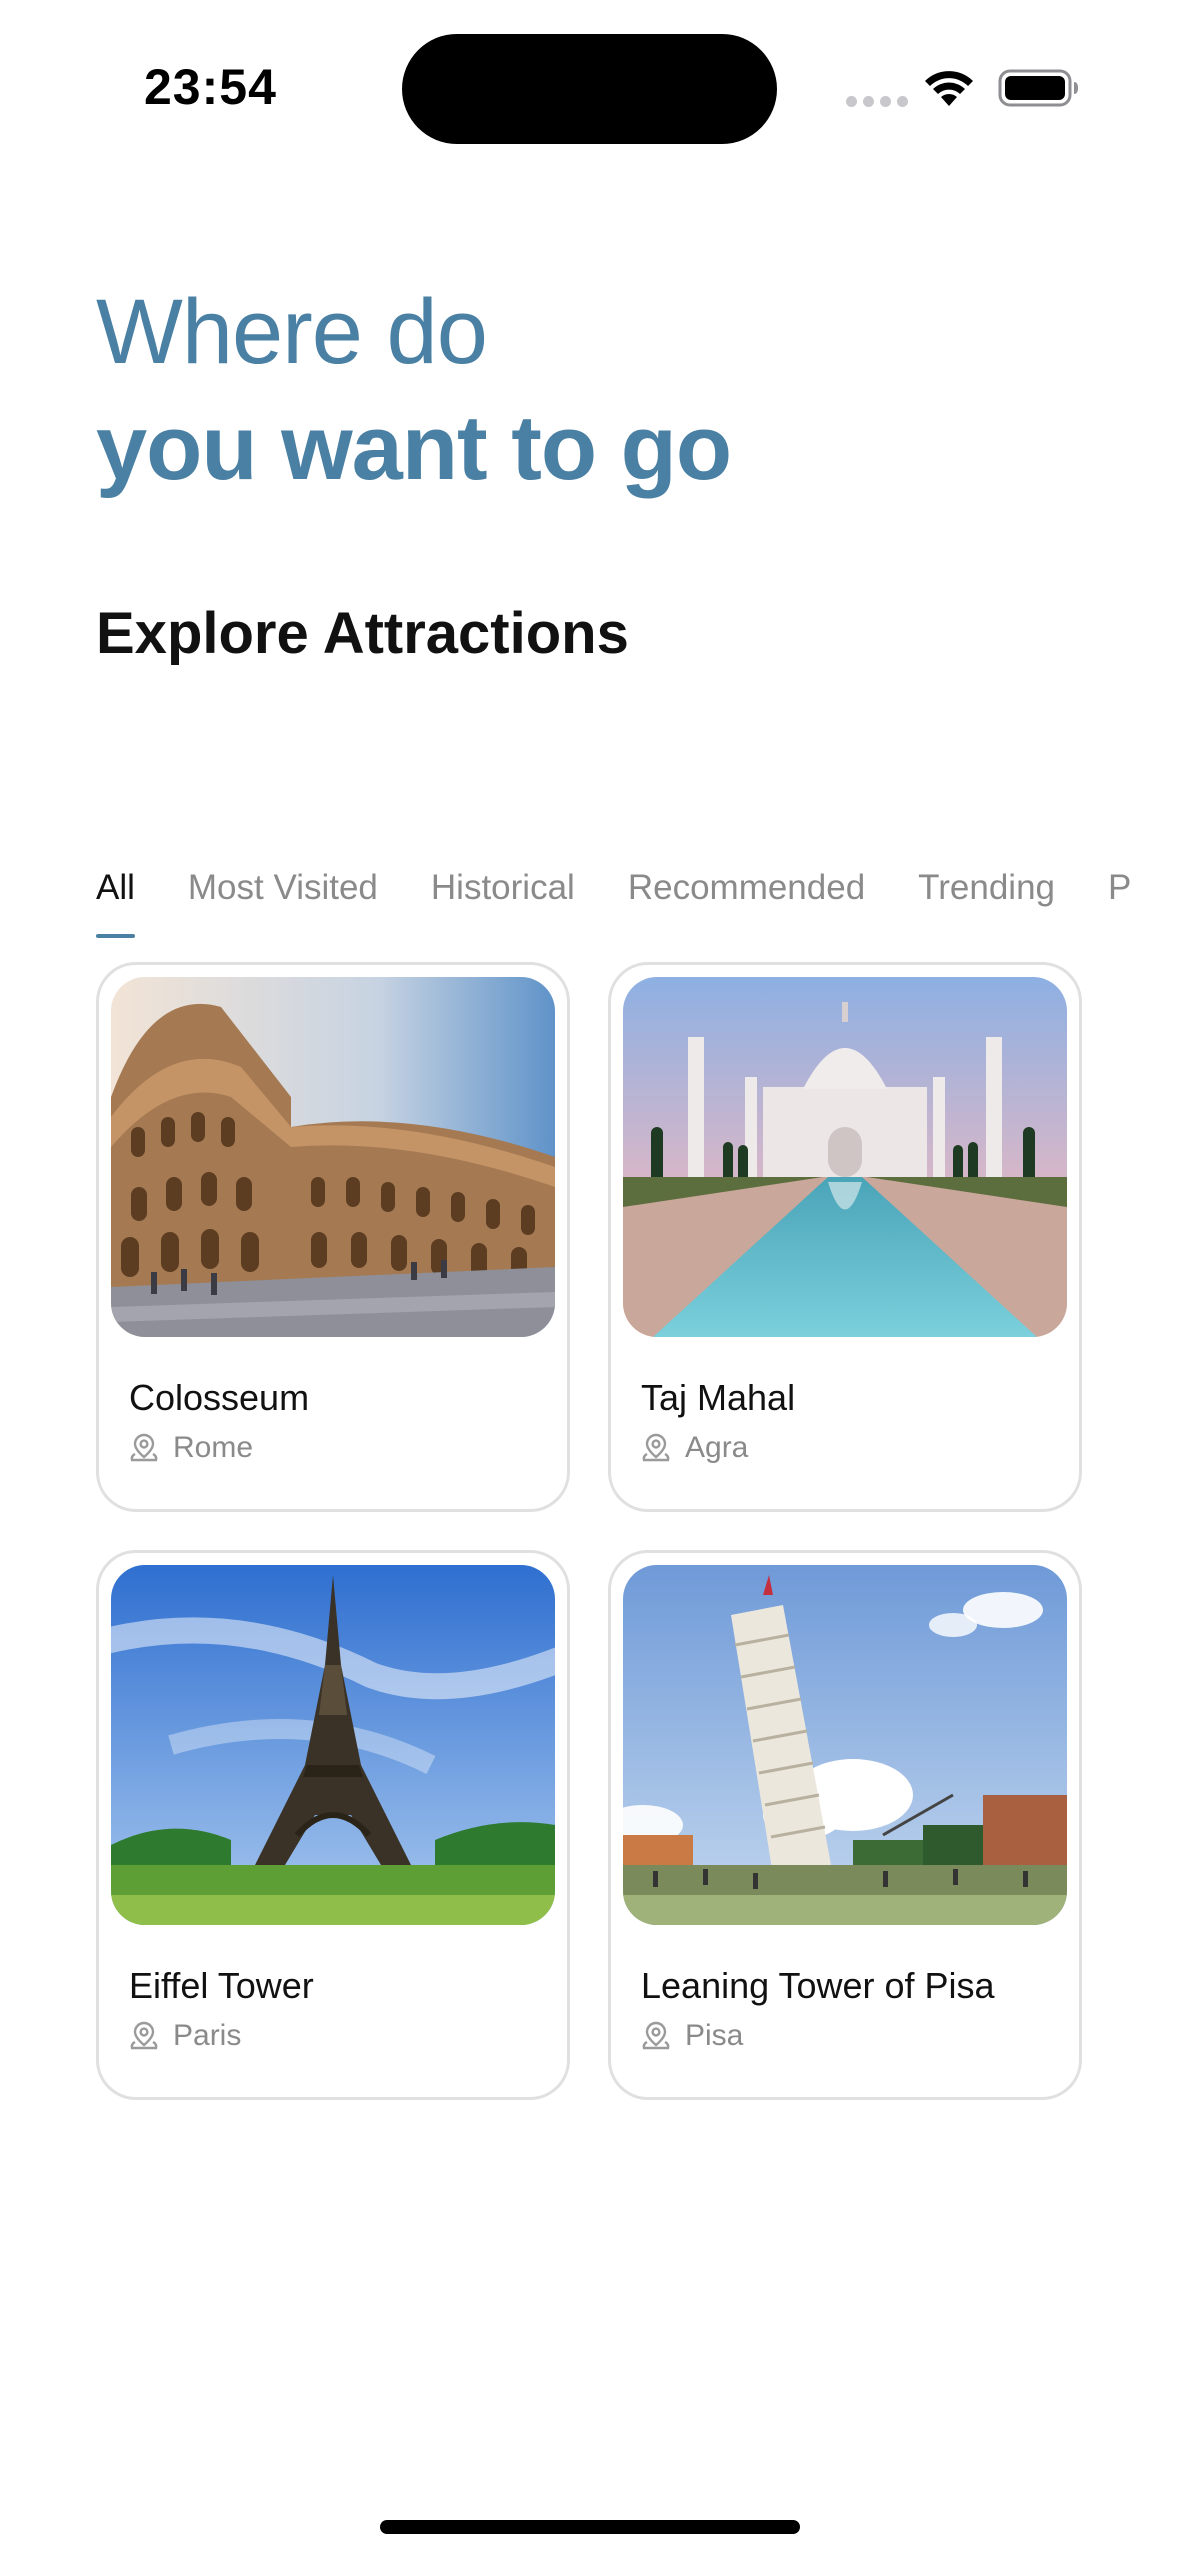 The width and height of the screenshot is (1179, 2556). I want to click on attraction-city: Paris, so click(207, 2035).